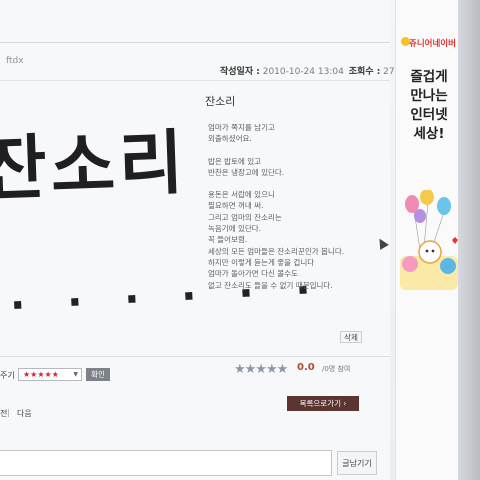 The height and width of the screenshot is (480, 480). I want to click on post-body-line: 세상의 모든 엄마들은 잔소리꾼인가 봅니다., so click(276, 251).